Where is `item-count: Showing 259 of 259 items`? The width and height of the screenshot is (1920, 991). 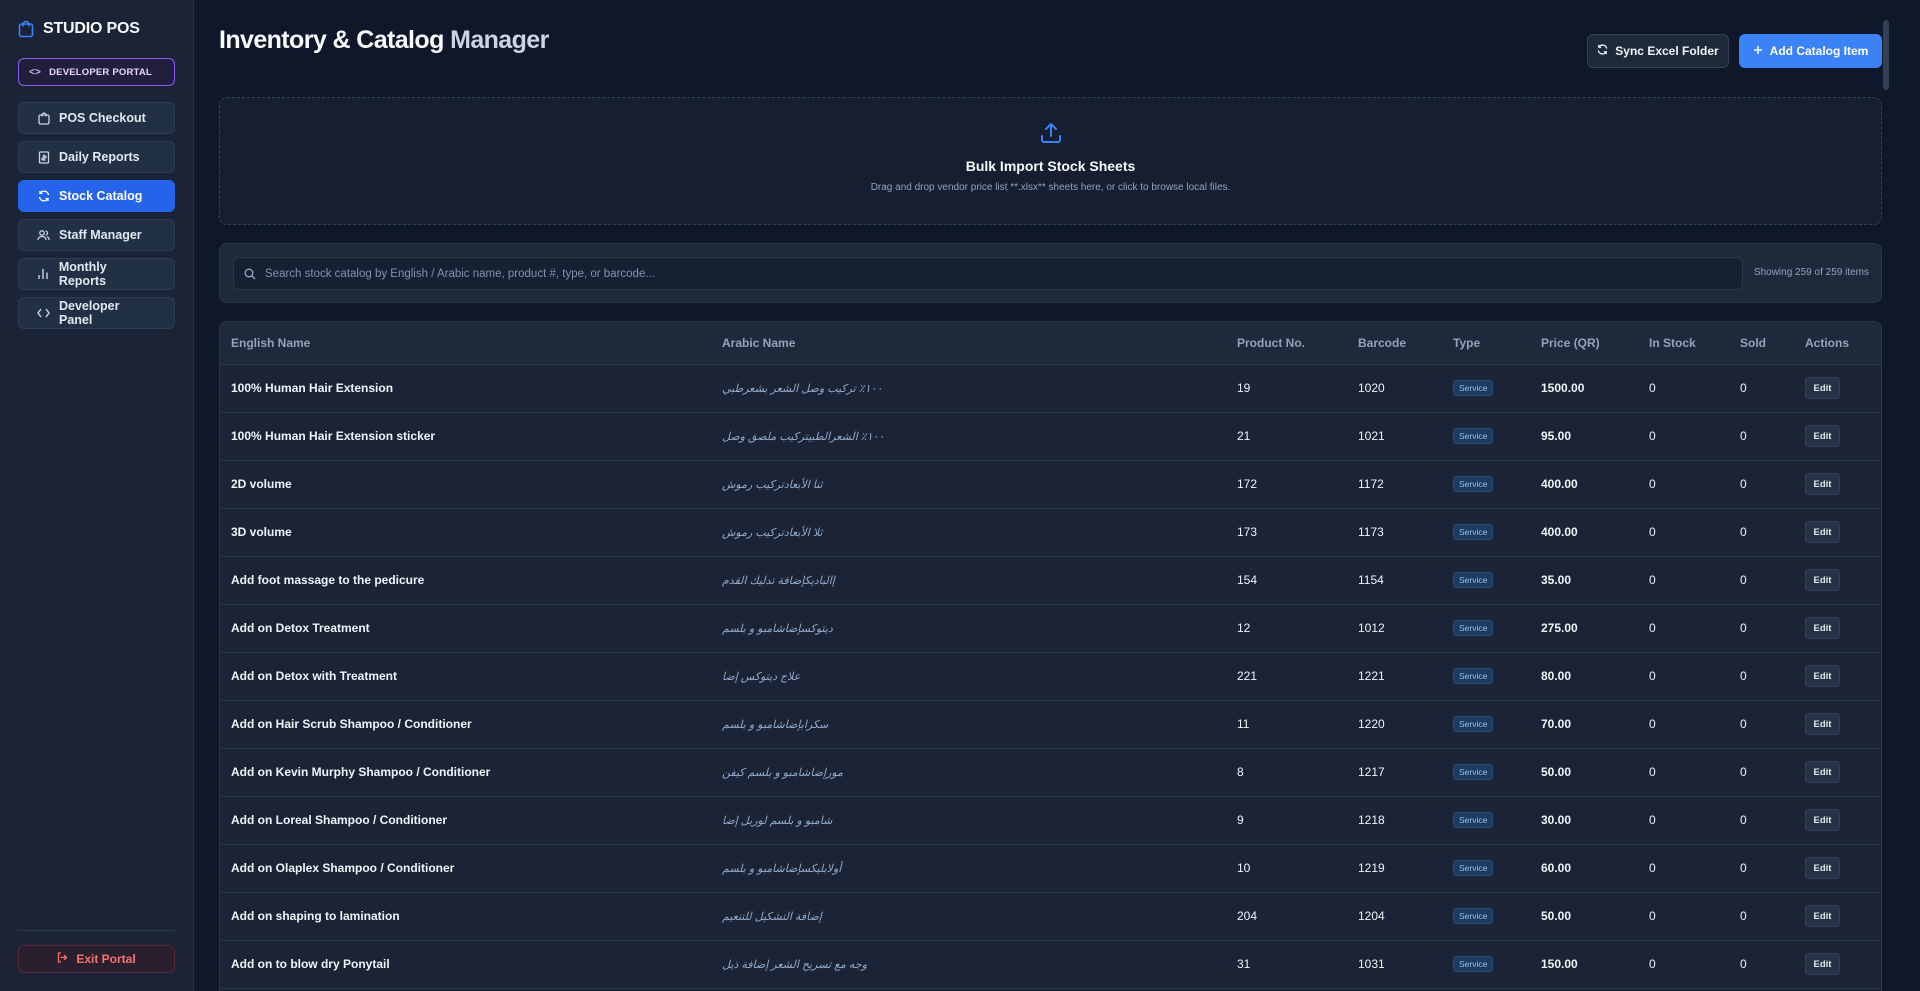 item-count: Showing 259 of 259 items is located at coordinates (1811, 272).